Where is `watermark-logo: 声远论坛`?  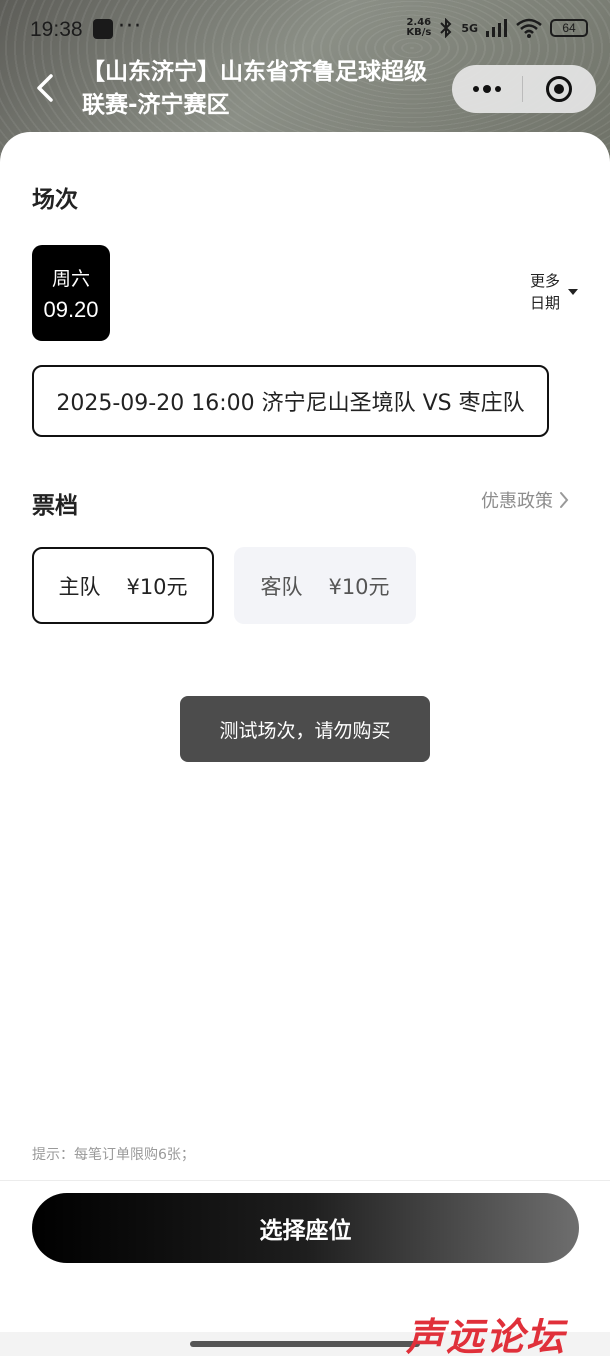 watermark-logo: 声远论坛 is located at coordinates (486, 1335).